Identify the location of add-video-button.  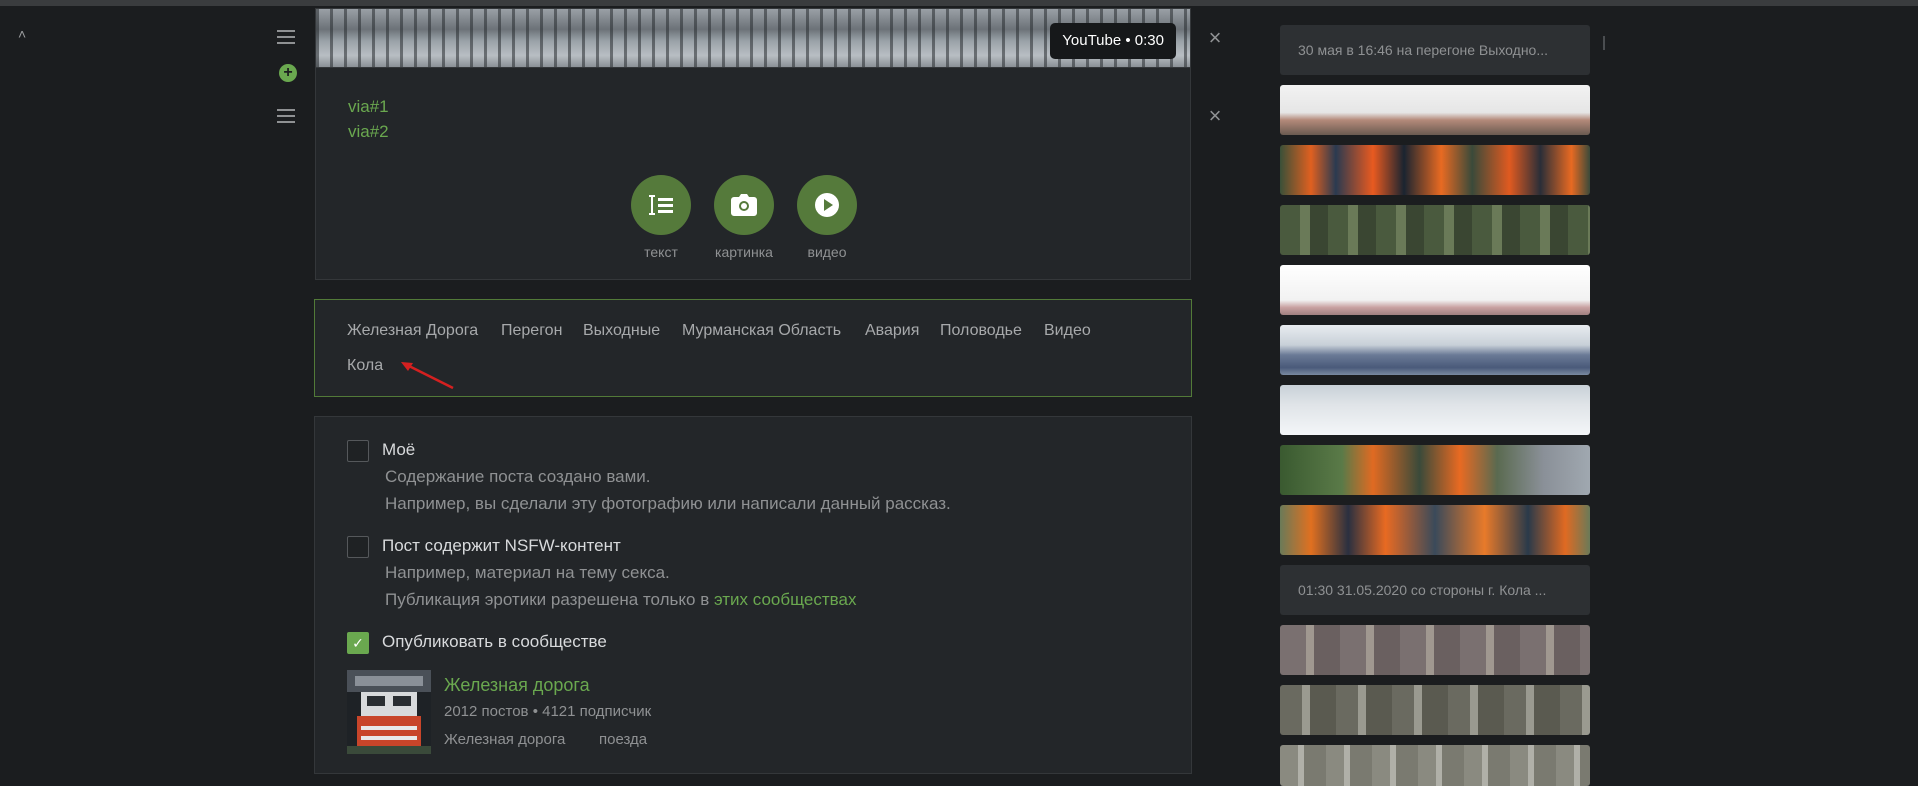
(827, 205).